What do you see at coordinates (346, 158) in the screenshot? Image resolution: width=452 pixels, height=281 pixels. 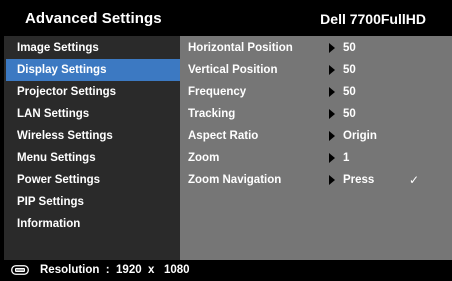 I see `setting-value: 1` at bounding box center [346, 158].